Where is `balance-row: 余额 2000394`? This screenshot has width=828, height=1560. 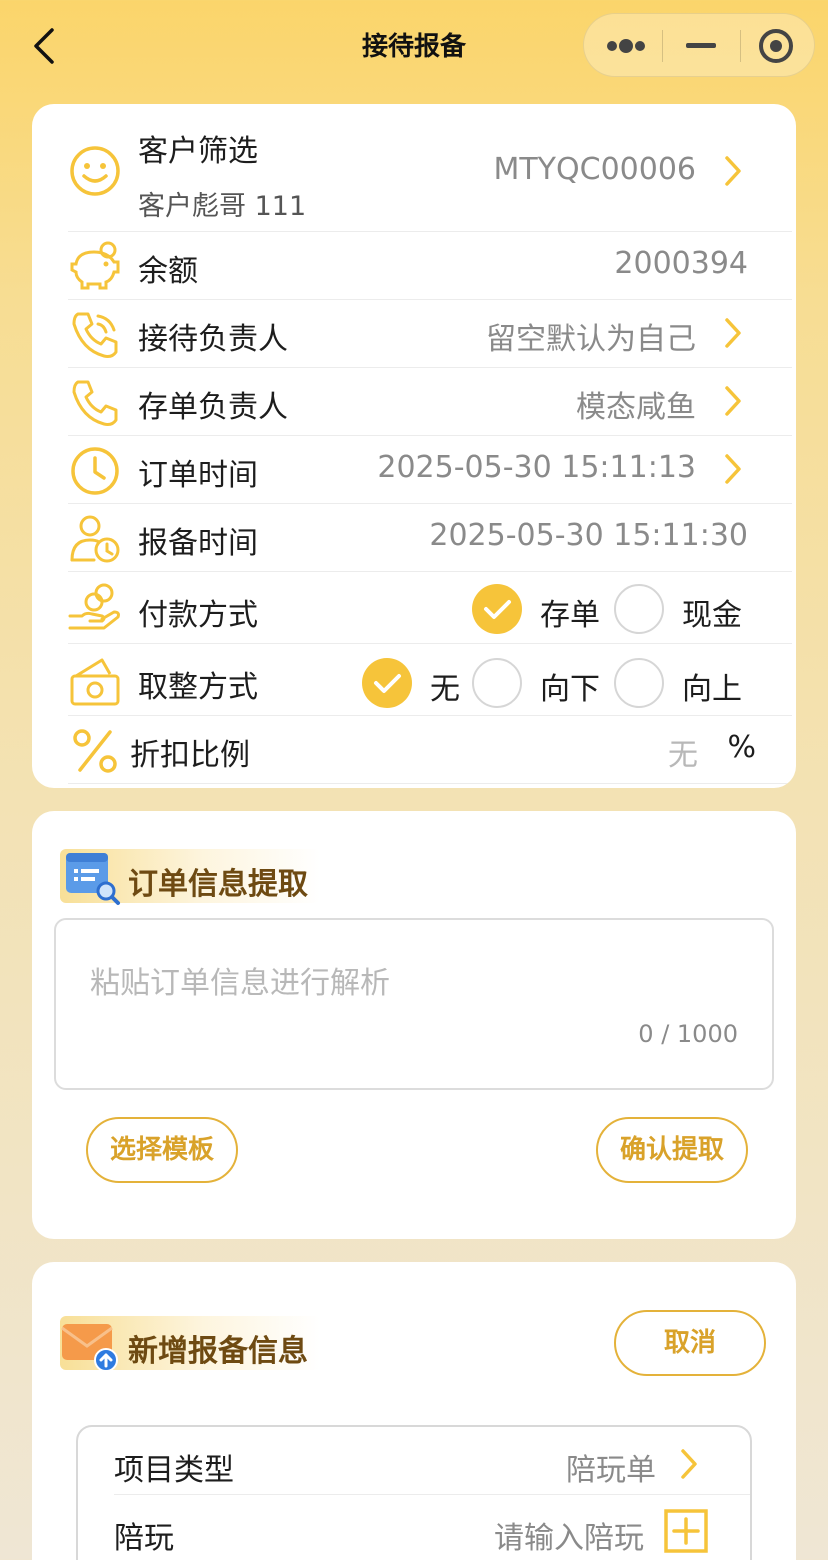 balance-row: 余额 2000394 is located at coordinates (430, 266).